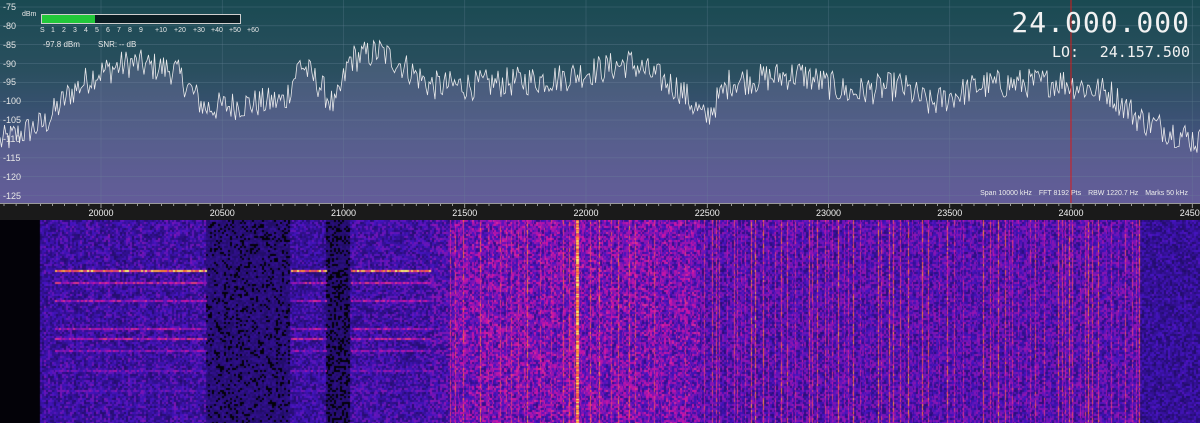 This screenshot has height=423, width=1200. Describe the element at coordinates (1145, 52) in the screenshot. I see `lo-frequency-display: 24.157.500` at that location.